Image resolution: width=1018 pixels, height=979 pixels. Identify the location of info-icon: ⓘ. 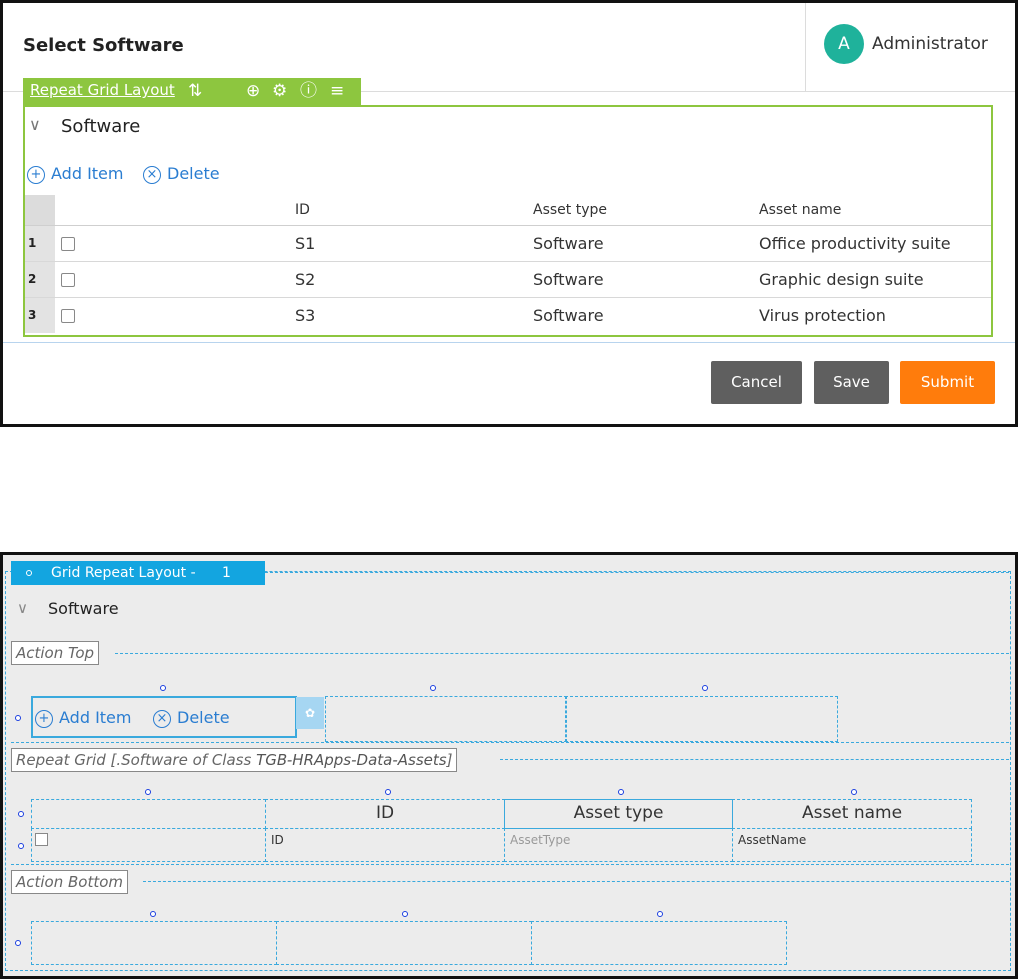
(308, 91).